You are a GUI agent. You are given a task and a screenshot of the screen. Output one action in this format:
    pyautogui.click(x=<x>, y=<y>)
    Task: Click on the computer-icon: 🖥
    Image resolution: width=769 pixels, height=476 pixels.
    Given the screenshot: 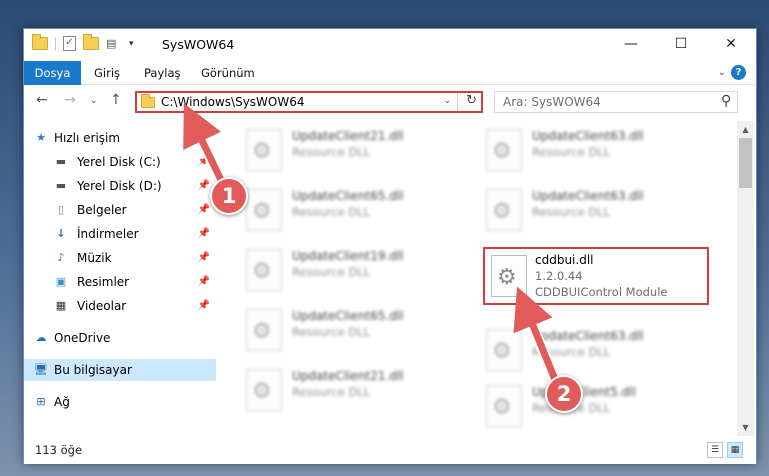 What is the action you would take?
    pyautogui.click(x=41, y=369)
    